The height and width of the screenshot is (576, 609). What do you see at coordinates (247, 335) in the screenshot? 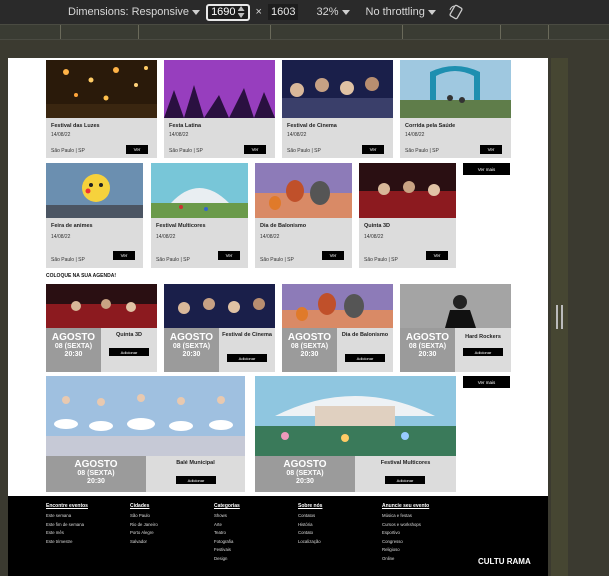
I see `event-name: Festival de Cinema` at bounding box center [247, 335].